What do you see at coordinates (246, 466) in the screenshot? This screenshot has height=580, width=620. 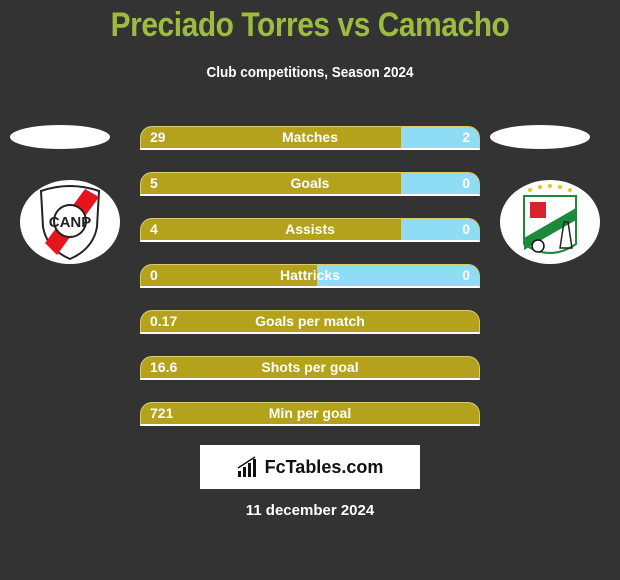 I see `bar-chart-icon` at bounding box center [246, 466].